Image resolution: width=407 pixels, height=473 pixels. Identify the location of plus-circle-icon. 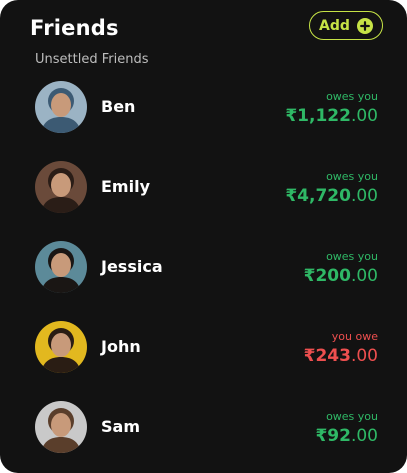
(364, 26).